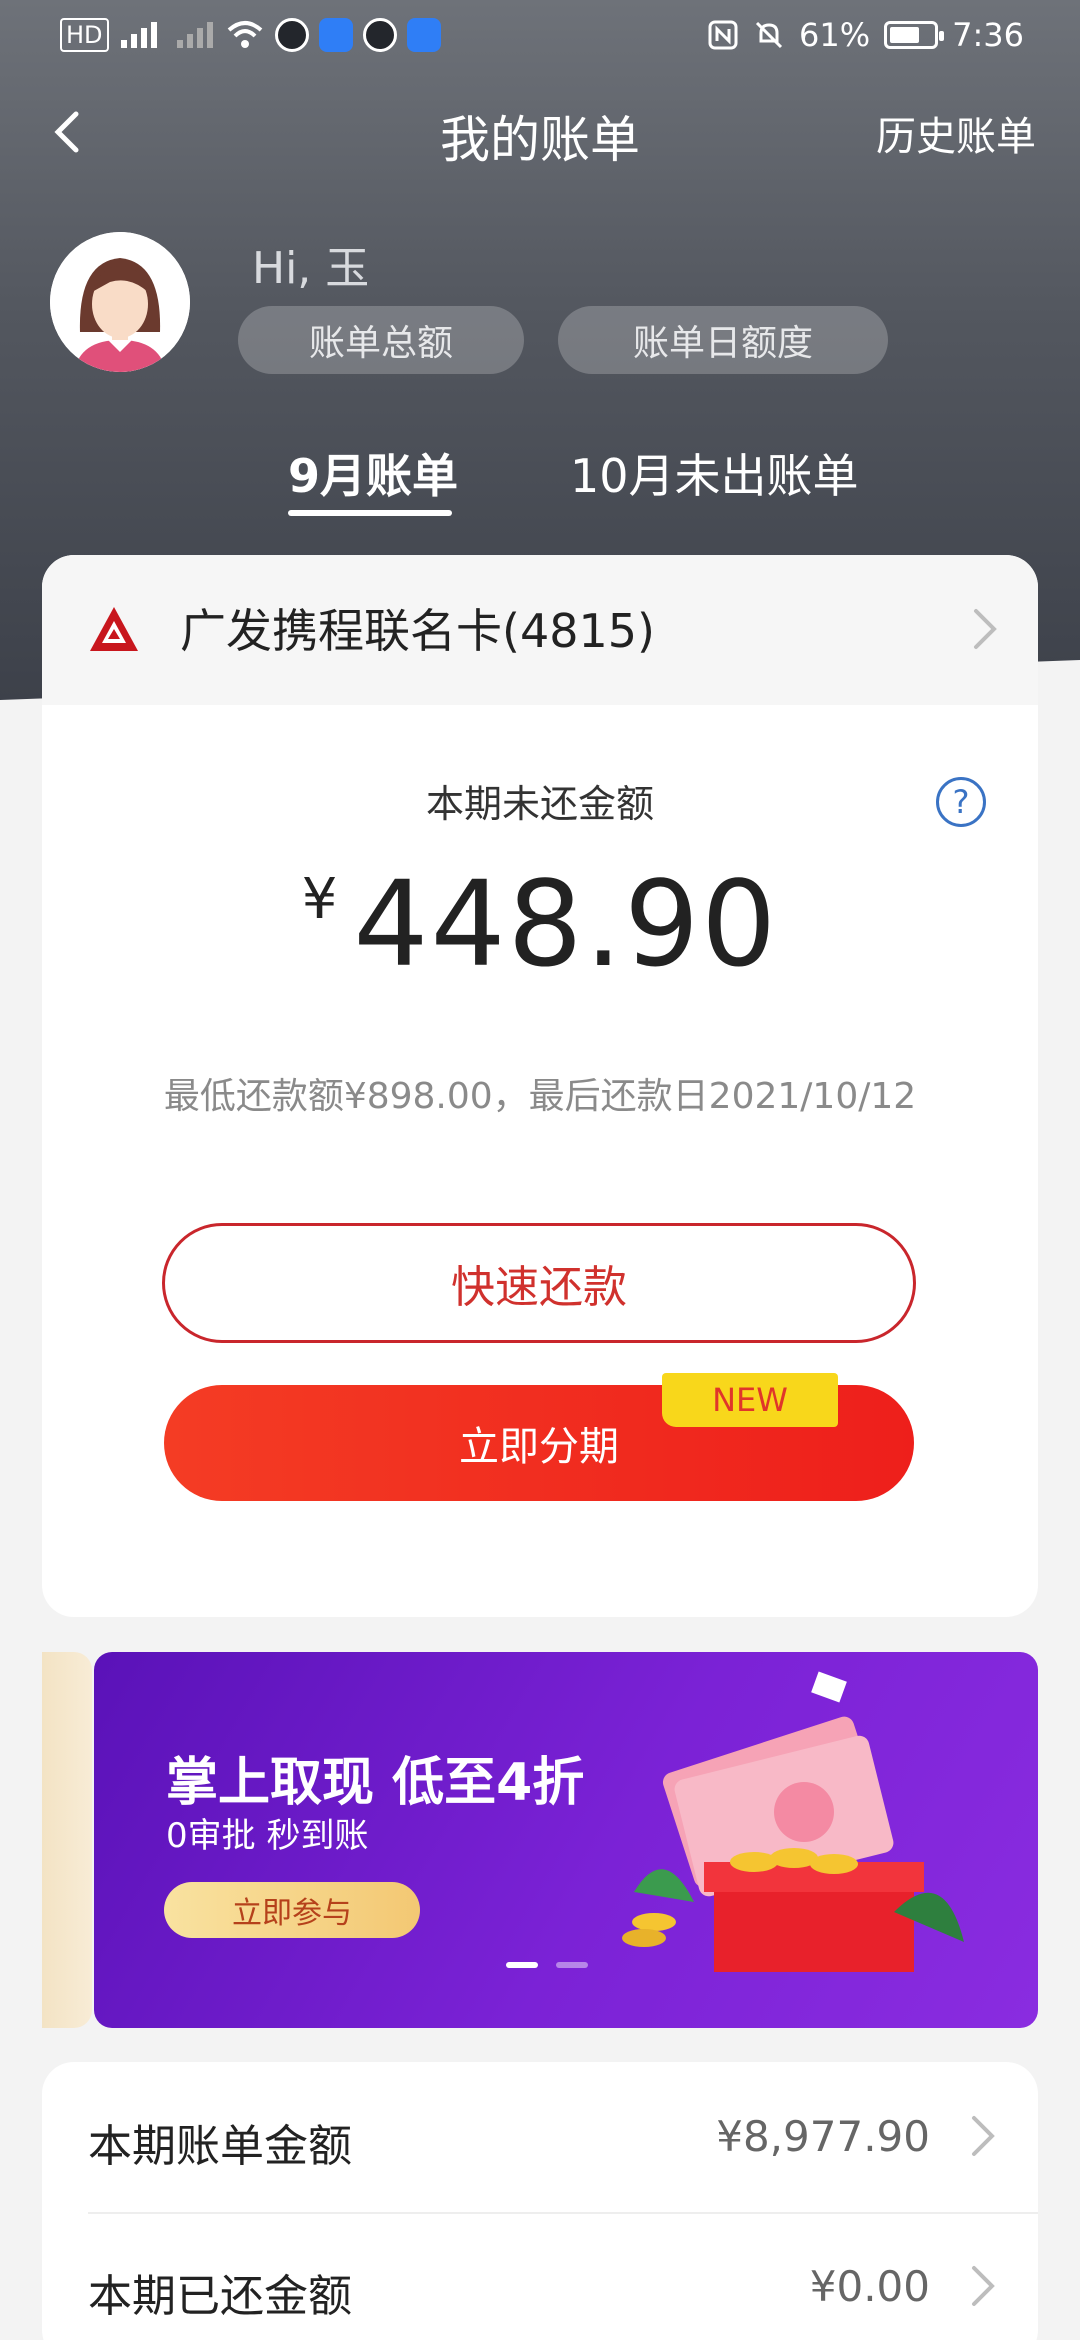 Image resolution: width=1080 pixels, height=2340 pixels. What do you see at coordinates (823, 2136) in the screenshot?
I see `list-item-value: ¥8,977.90` at bounding box center [823, 2136].